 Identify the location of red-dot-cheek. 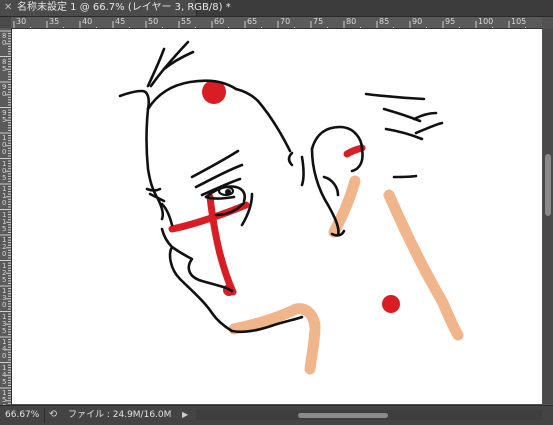
(391, 304).